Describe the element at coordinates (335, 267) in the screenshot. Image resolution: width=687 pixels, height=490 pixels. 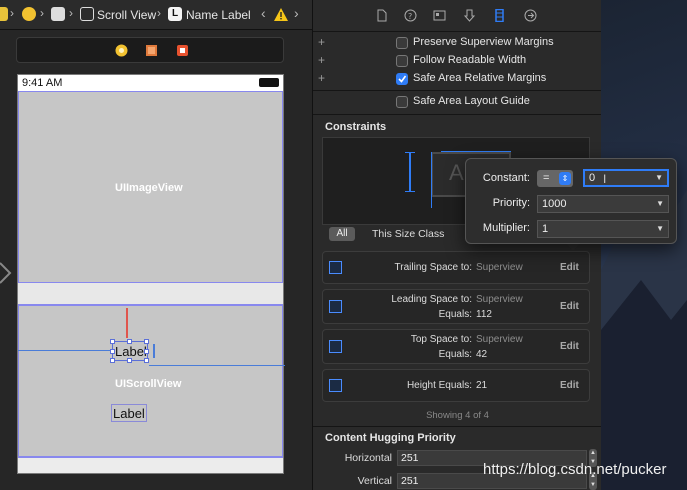
I see `trailing-space-icon` at that location.